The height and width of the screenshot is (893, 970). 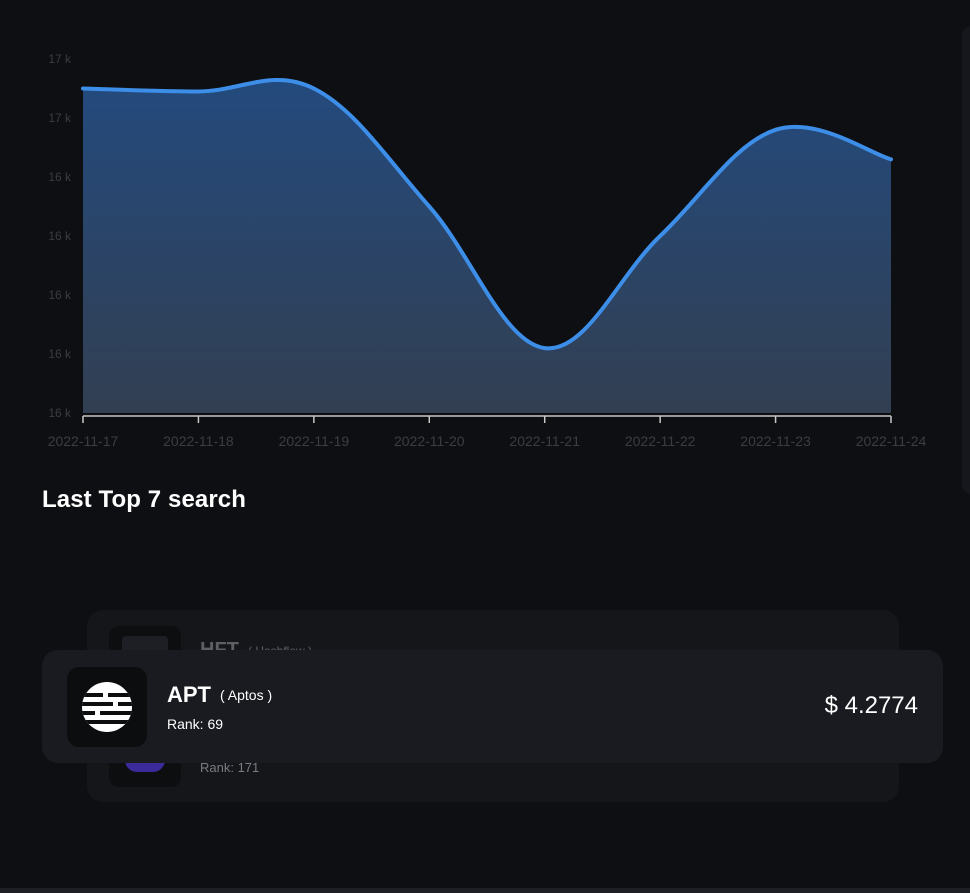 What do you see at coordinates (246, 695) in the screenshot?
I see `coin-name: ( Aptos )` at bounding box center [246, 695].